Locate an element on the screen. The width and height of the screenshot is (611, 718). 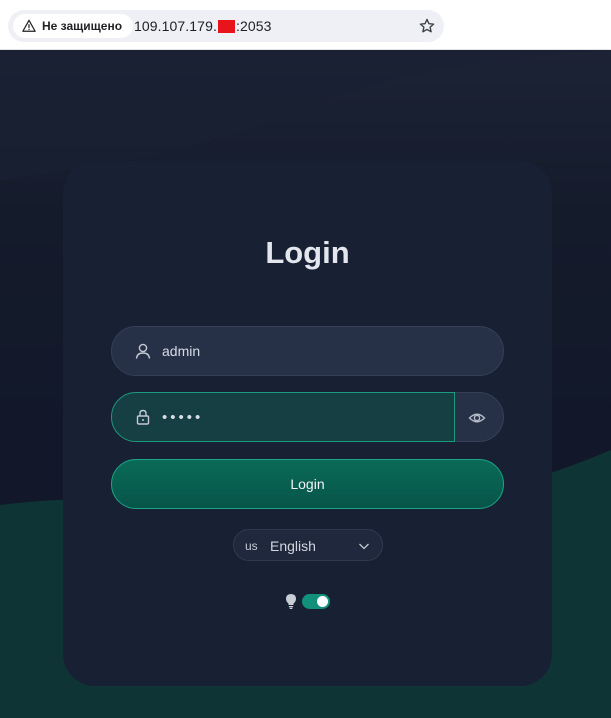
address-bar: Не защищено 109.107.179. :2053 is located at coordinates (226, 26).